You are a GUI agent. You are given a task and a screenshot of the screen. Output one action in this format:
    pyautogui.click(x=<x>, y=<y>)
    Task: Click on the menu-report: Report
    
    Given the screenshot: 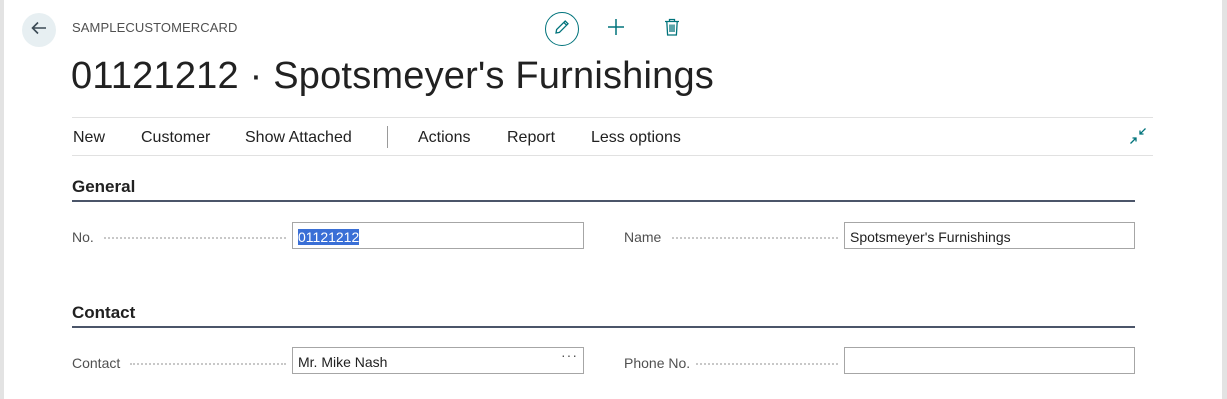 What is the action you would take?
    pyautogui.click(x=531, y=138)
    